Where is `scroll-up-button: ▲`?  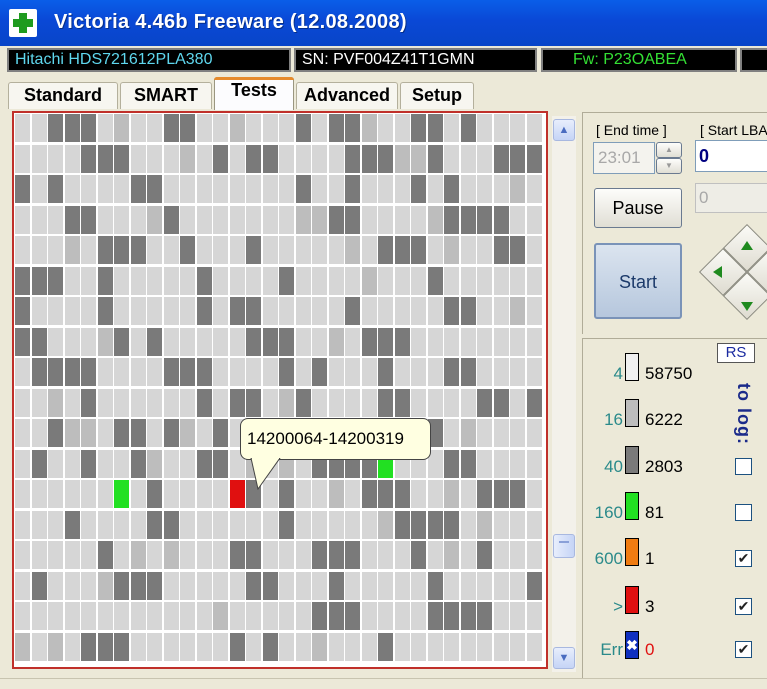 scroll-up-button: ▲ is located at coordinates (564, 130).